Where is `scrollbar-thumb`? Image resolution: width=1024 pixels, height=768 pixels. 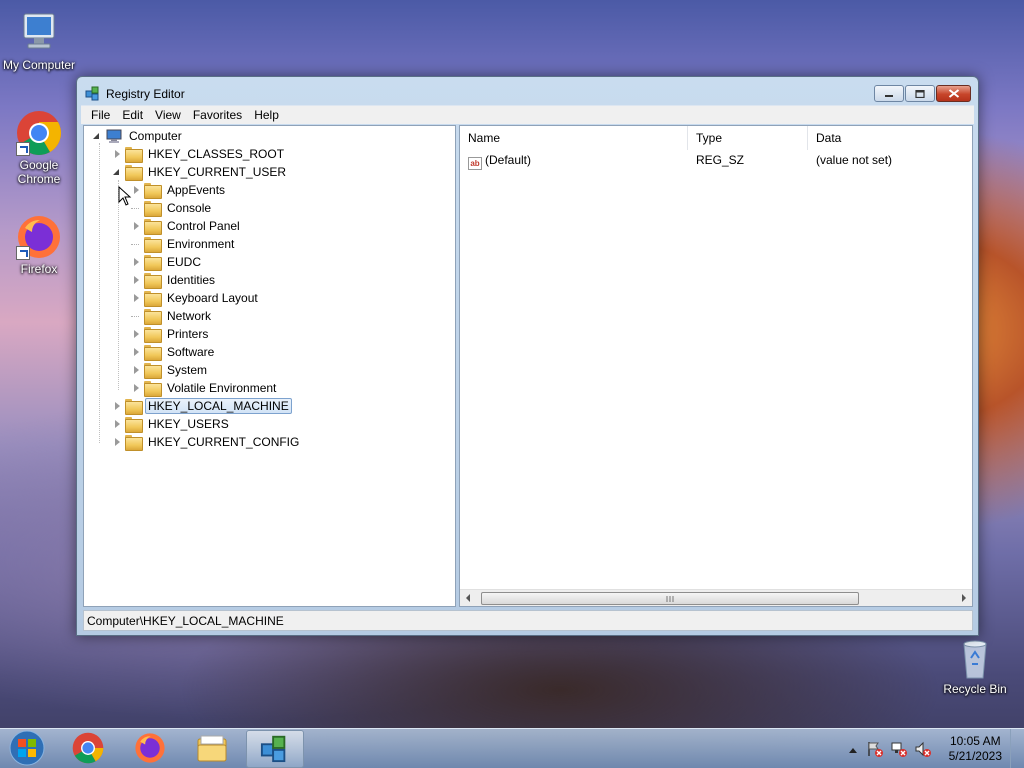 scrollbar-thumb is located at coordinates (670, 598).